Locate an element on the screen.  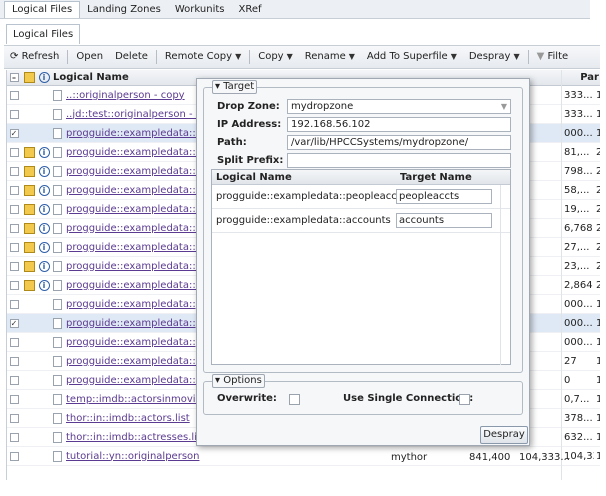
delete-button: Delete is located at coordinates (131, 57).